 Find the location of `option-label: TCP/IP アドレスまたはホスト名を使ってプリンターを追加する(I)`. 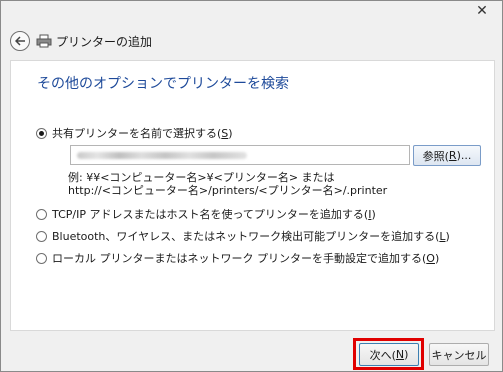

option-label: TCP/IP アドレスまたはホスト名を使ってプリンターを追加する(I) is located at coordinates (214, 214).